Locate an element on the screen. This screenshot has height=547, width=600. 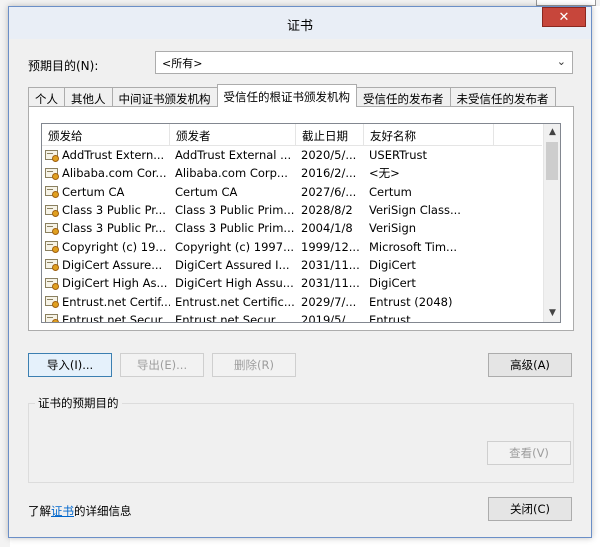
column-issued-by: 颁发者 is located at coordinates (233, 135).